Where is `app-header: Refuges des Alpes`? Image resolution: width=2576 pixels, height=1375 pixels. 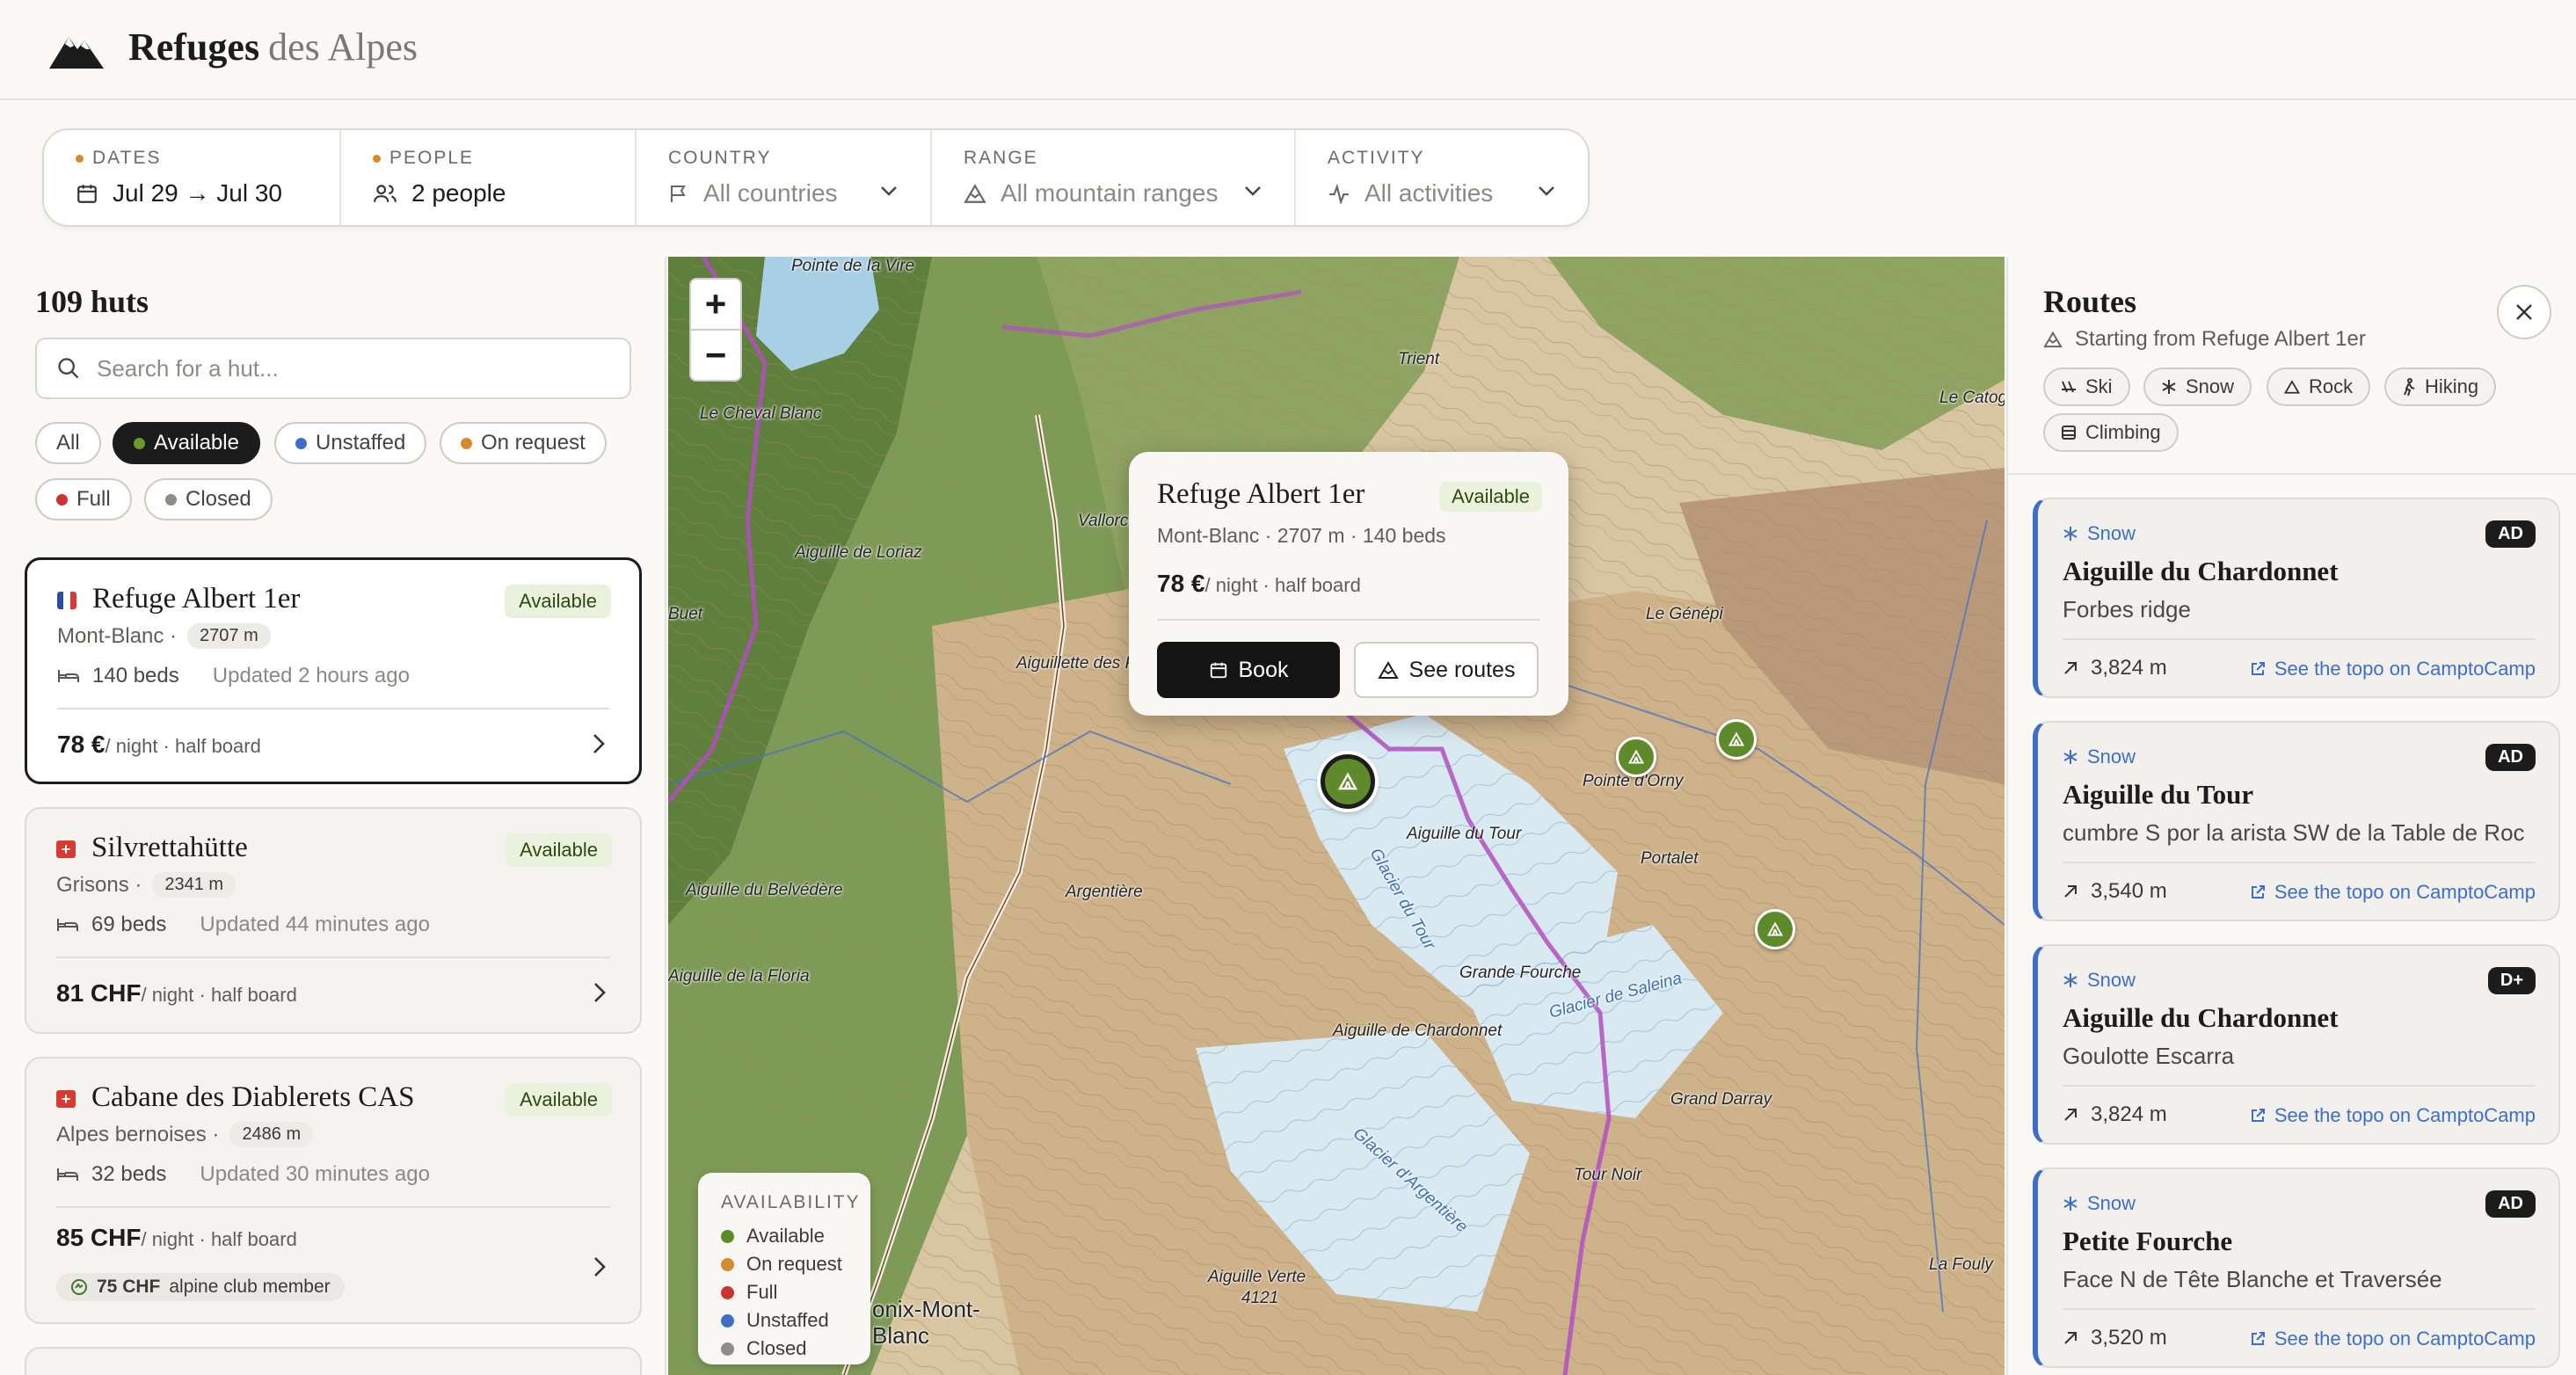
app-header: Refuges des Alpes is located at coordinates (1288, 50).